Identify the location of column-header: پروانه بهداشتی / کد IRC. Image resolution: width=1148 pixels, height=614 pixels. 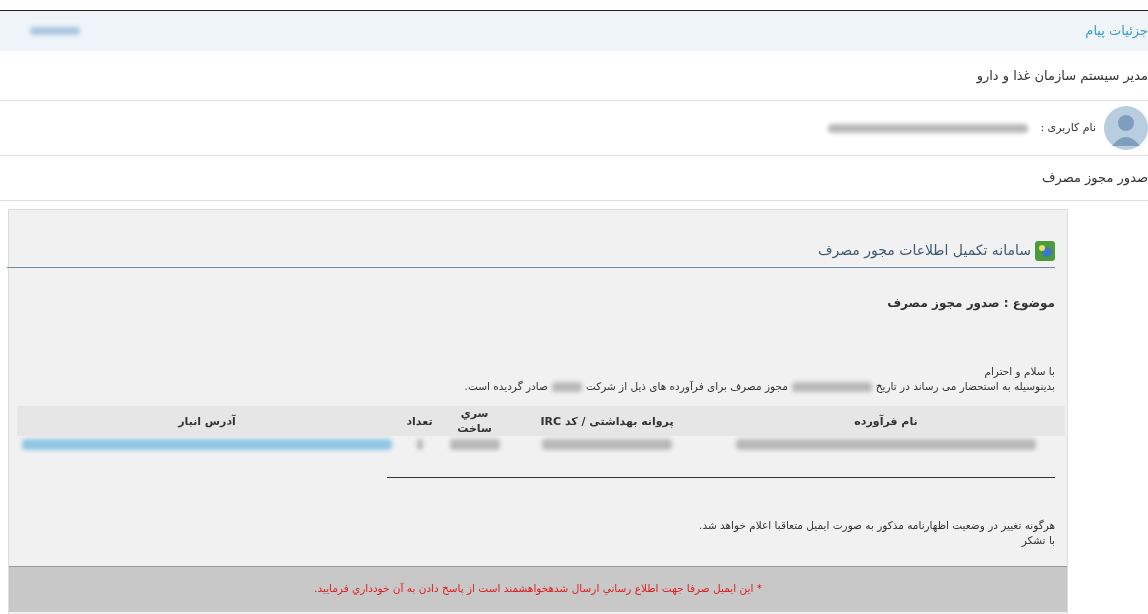
(607, 421).